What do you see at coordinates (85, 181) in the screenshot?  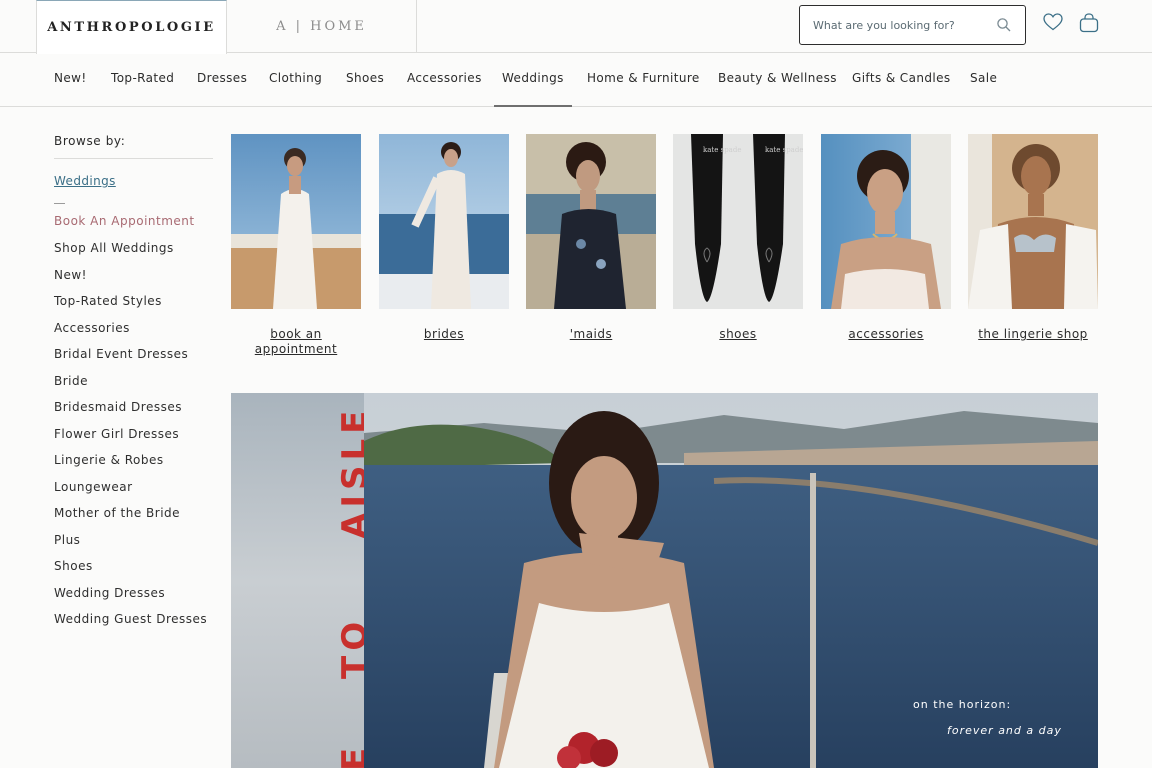 I see `sidebar-current-category: Weddings` at bounding box center [85, 181].